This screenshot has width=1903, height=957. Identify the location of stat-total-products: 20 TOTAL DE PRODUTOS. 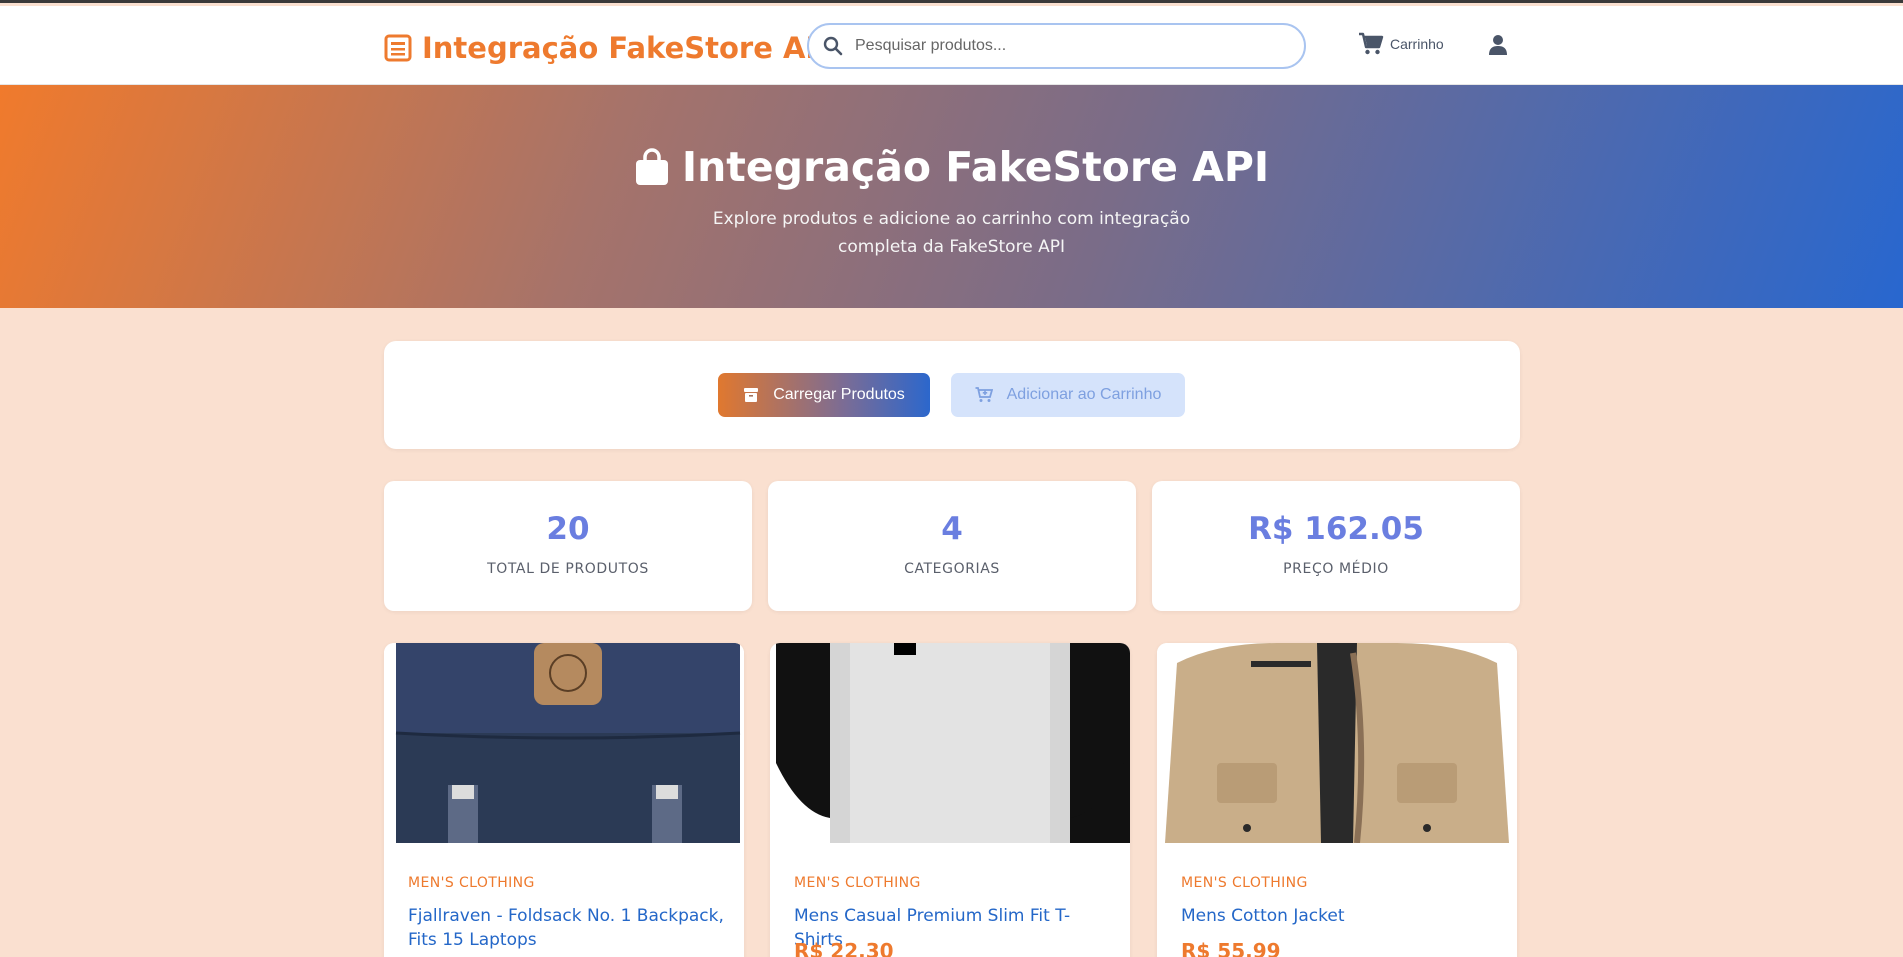
(568, 546).